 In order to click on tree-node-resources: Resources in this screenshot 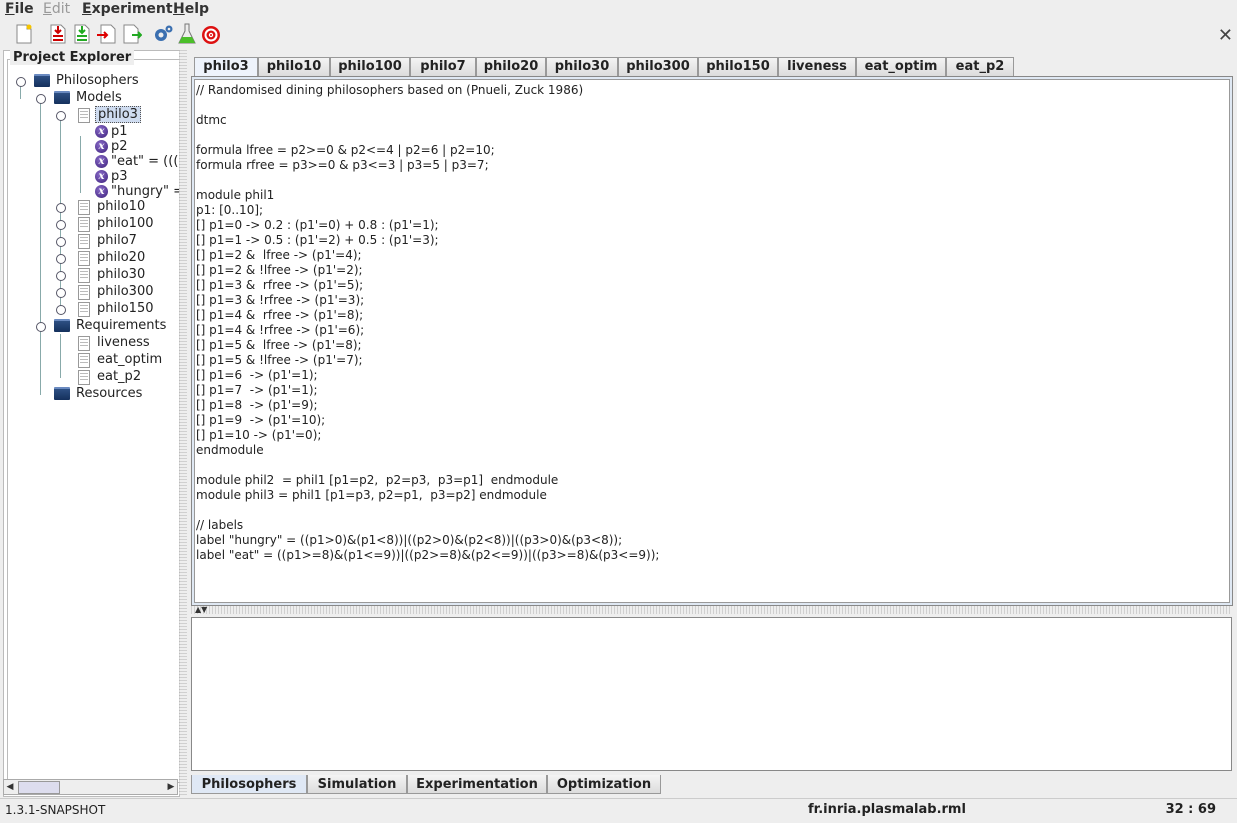, I will do `click(106, 394)`.